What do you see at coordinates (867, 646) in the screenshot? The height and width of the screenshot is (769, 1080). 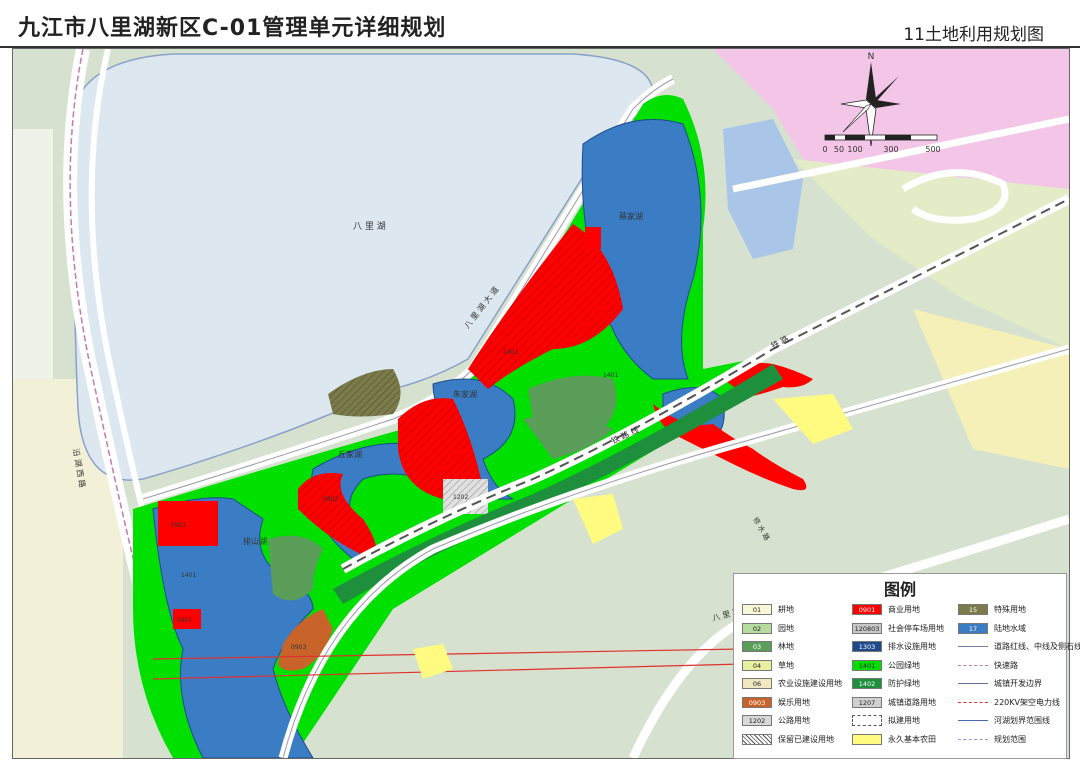 I see `legend-swatch: 1303` at bounding box center [867, 646].